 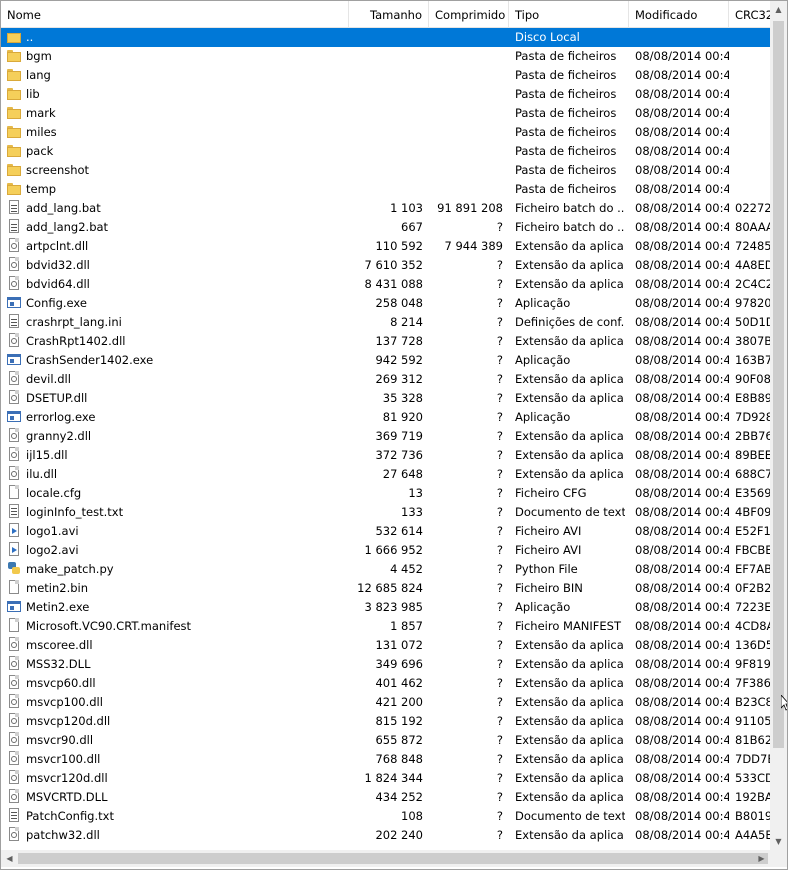 What do you see at coordinates (385, 151) in the screenshot?
I see `table-row: pack Pasta de ficheiros 08/08/2014 00:45` at bounding box center [385, 151].